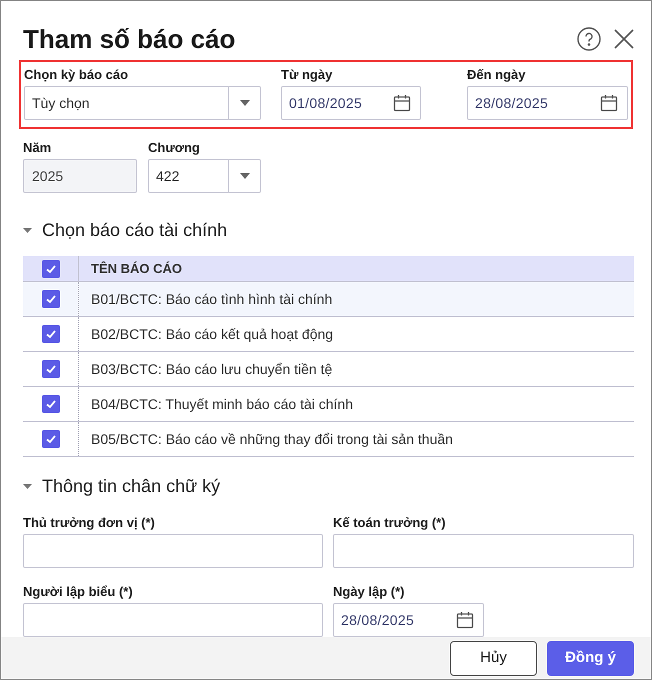 This screenshot has width=652, height=680. I want to click on field-label: Đến ngày, so click(497, 74).